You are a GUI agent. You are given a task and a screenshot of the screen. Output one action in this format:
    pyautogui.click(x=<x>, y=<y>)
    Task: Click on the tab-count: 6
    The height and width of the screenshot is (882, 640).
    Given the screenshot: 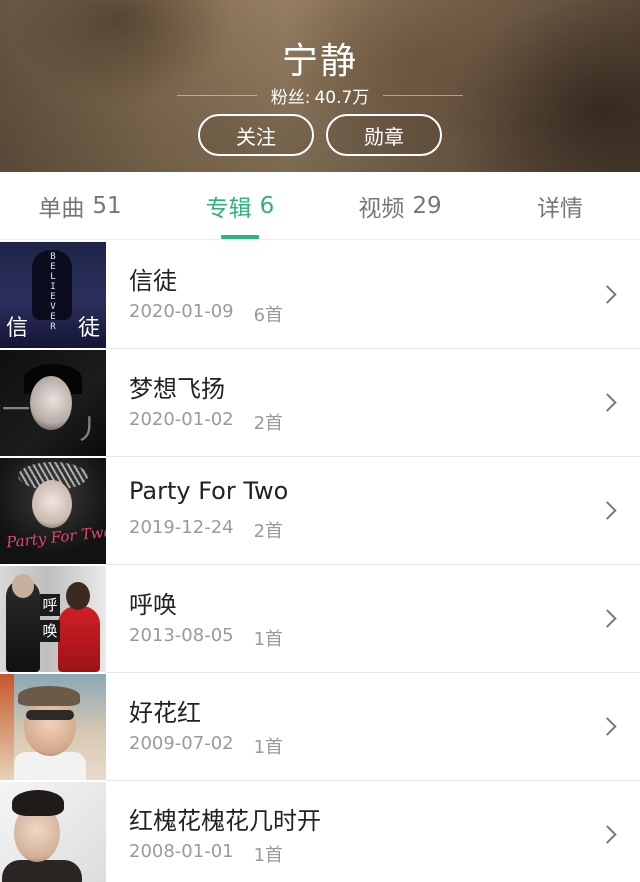 What is the action you would take?
    pyautogui.click(x=267, y=205)
    